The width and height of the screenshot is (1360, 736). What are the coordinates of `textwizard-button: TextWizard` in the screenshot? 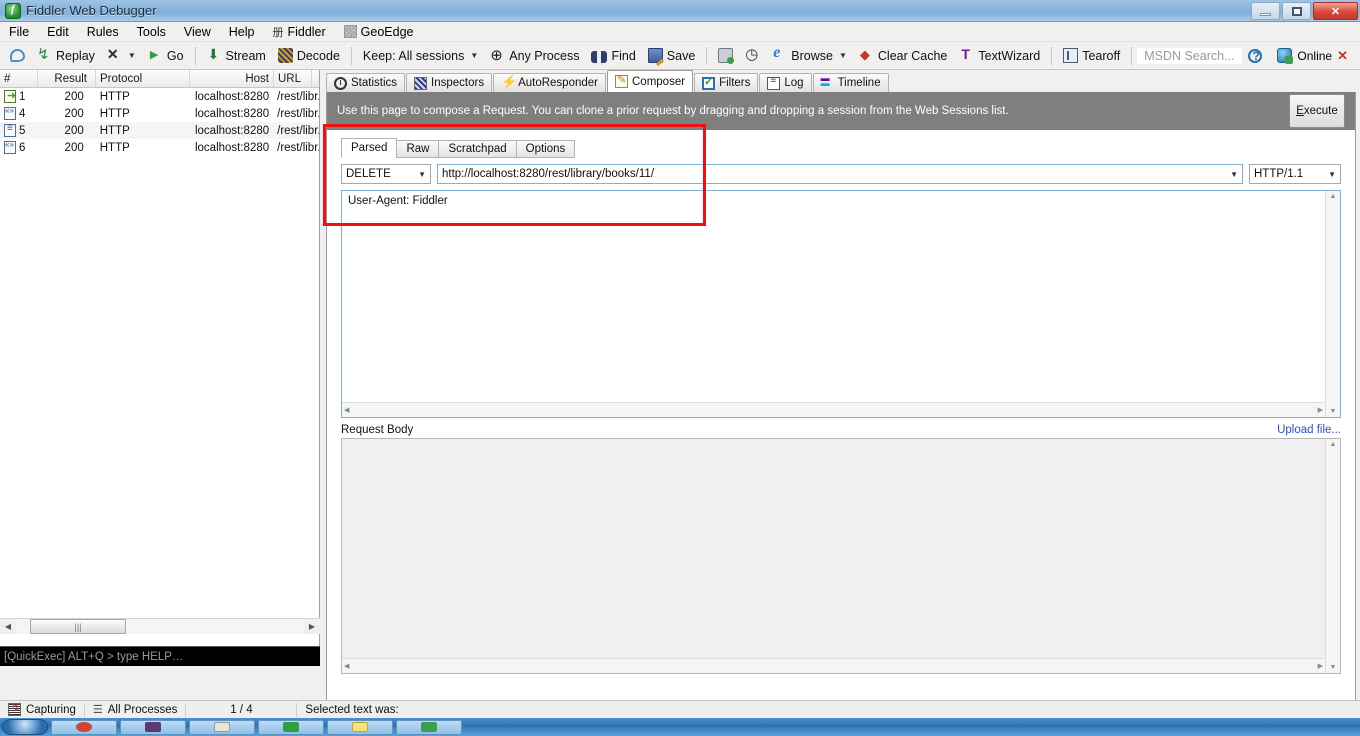 It's located at (999, 55).